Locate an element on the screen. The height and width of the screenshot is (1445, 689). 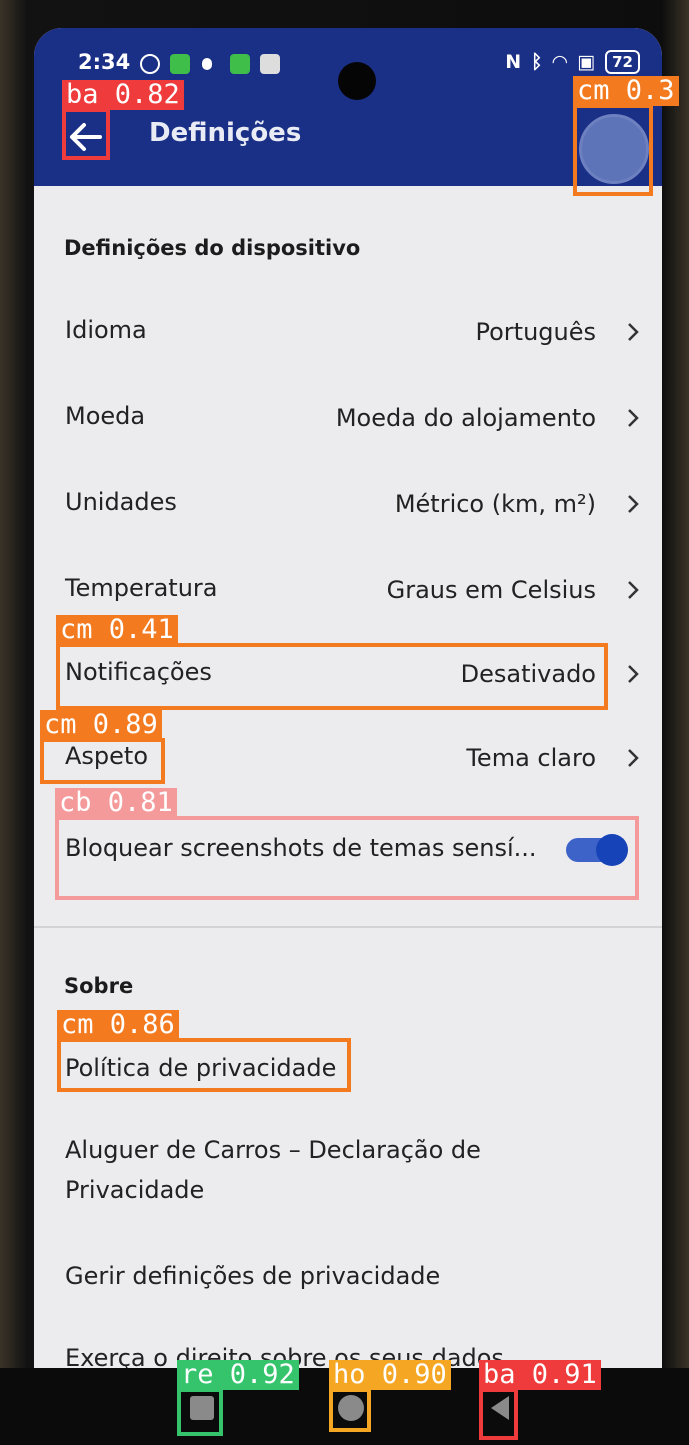
section-divider is located at coordinates (348, 927).